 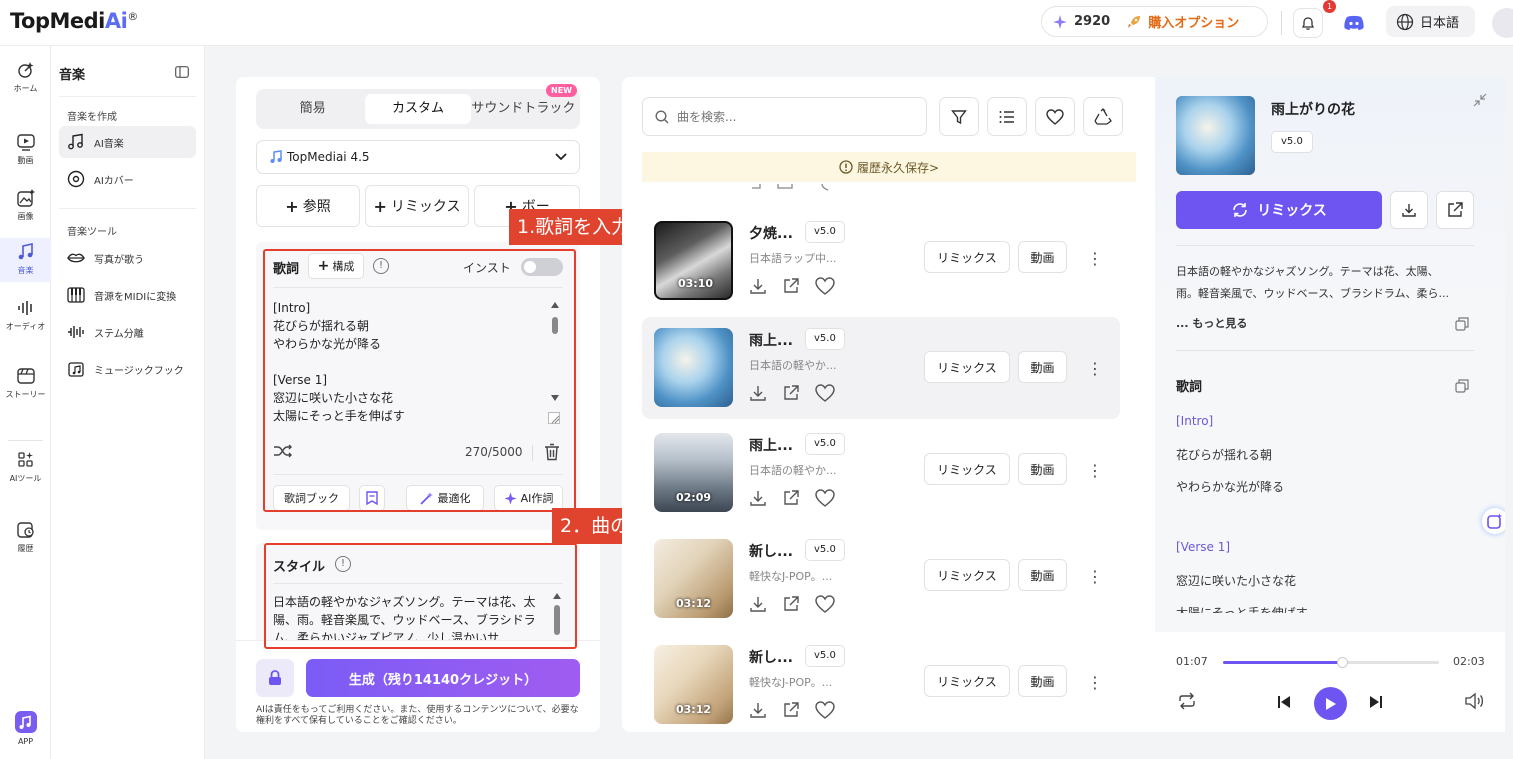 What do you see at coordinates (443, 678) in the screenshot?
I see `generate-button: 生成（残り14140クレジット）` at bounding box center [443, 678].